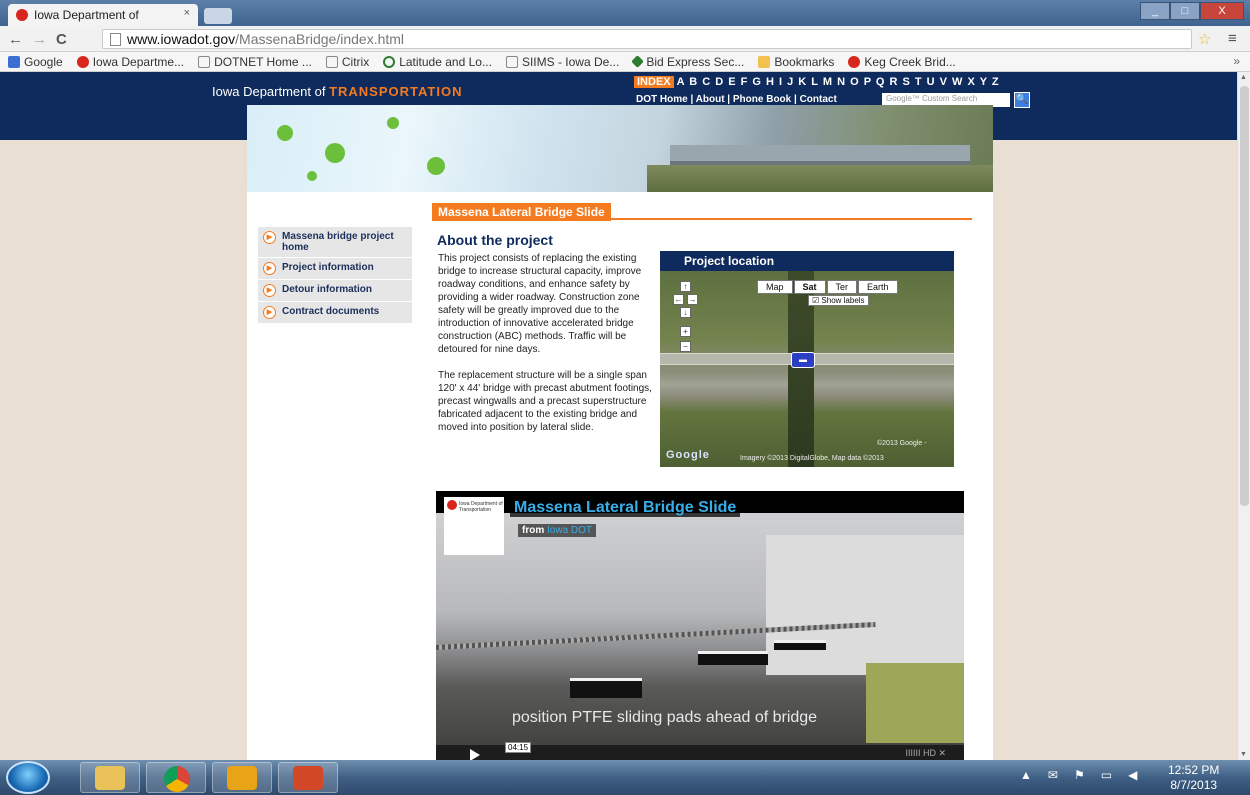 The height and width of the screenshot is (795, 1250). I want to click on search-icon: 🔍, so click(1022, 100).